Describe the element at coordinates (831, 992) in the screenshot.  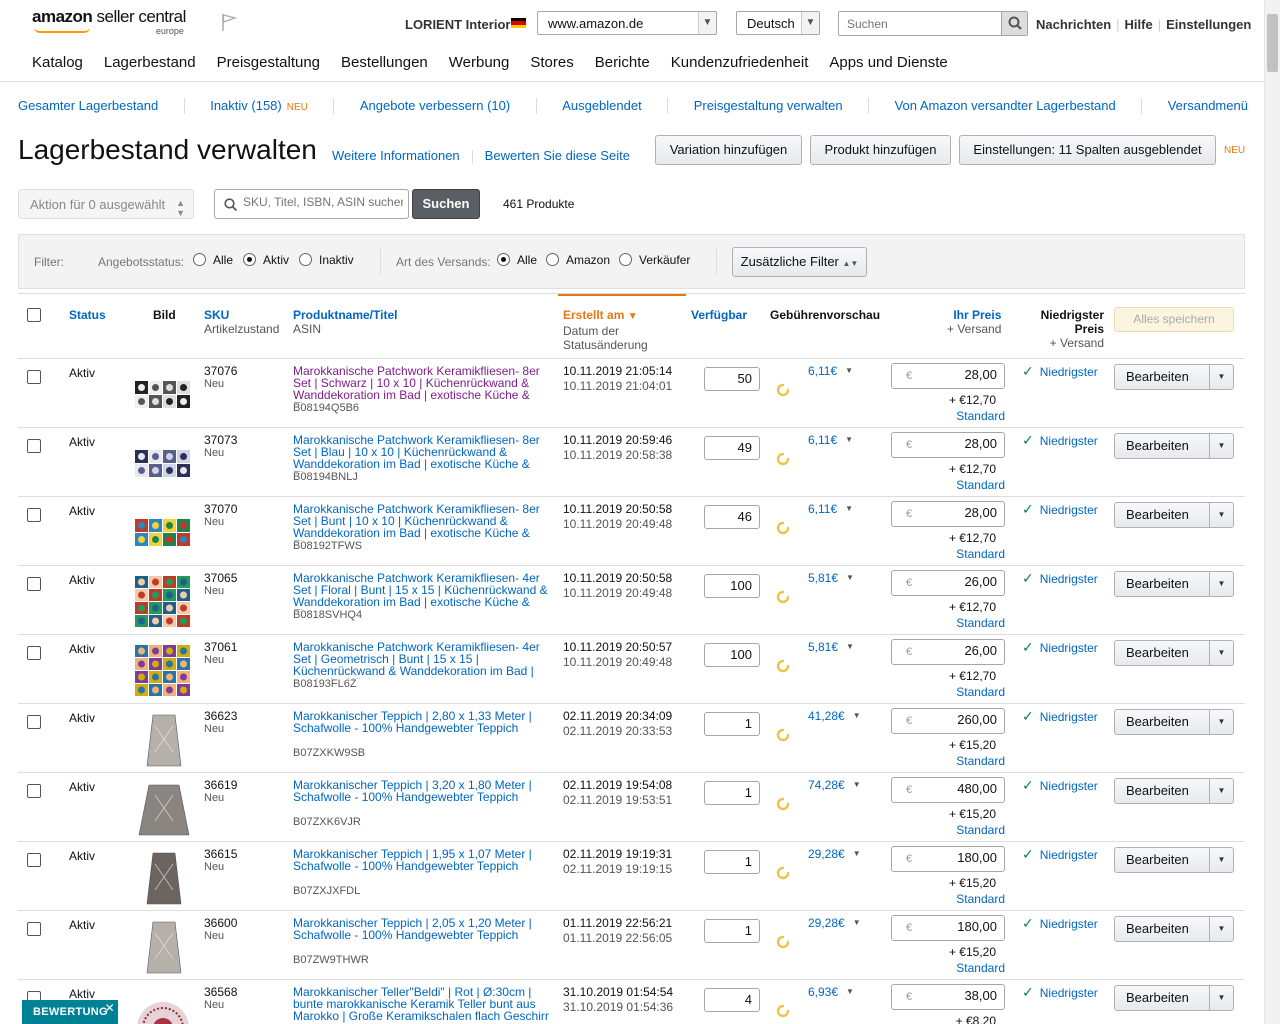
I see `fee-preview: 6,93€ ▼` at that location.